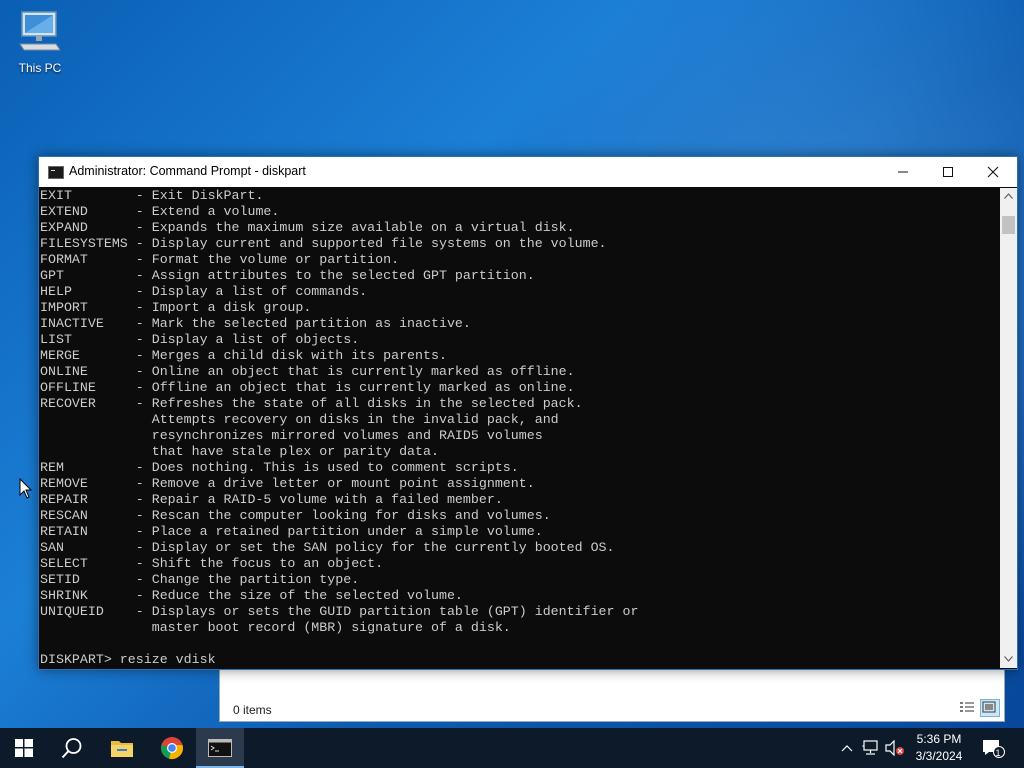  I want to click on network-icon, so click(870, 747).